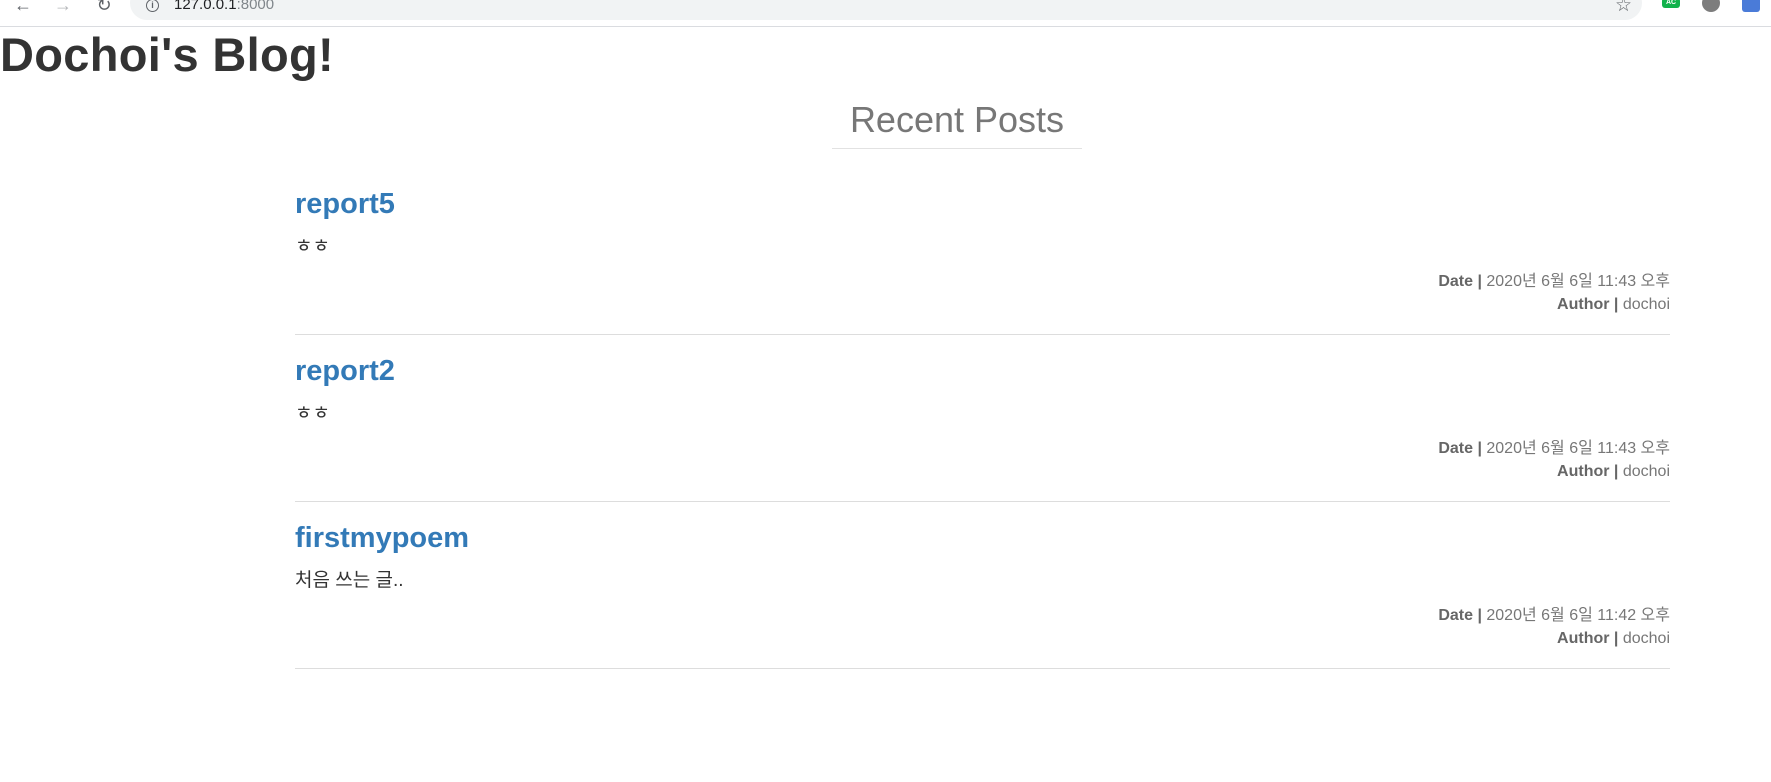 This screenshot has width=1771, height=782. What do you see at coordinates (1751, 6) in the screenshot?
I see `extension-translate-icon` at bounding box center [1751, 6].